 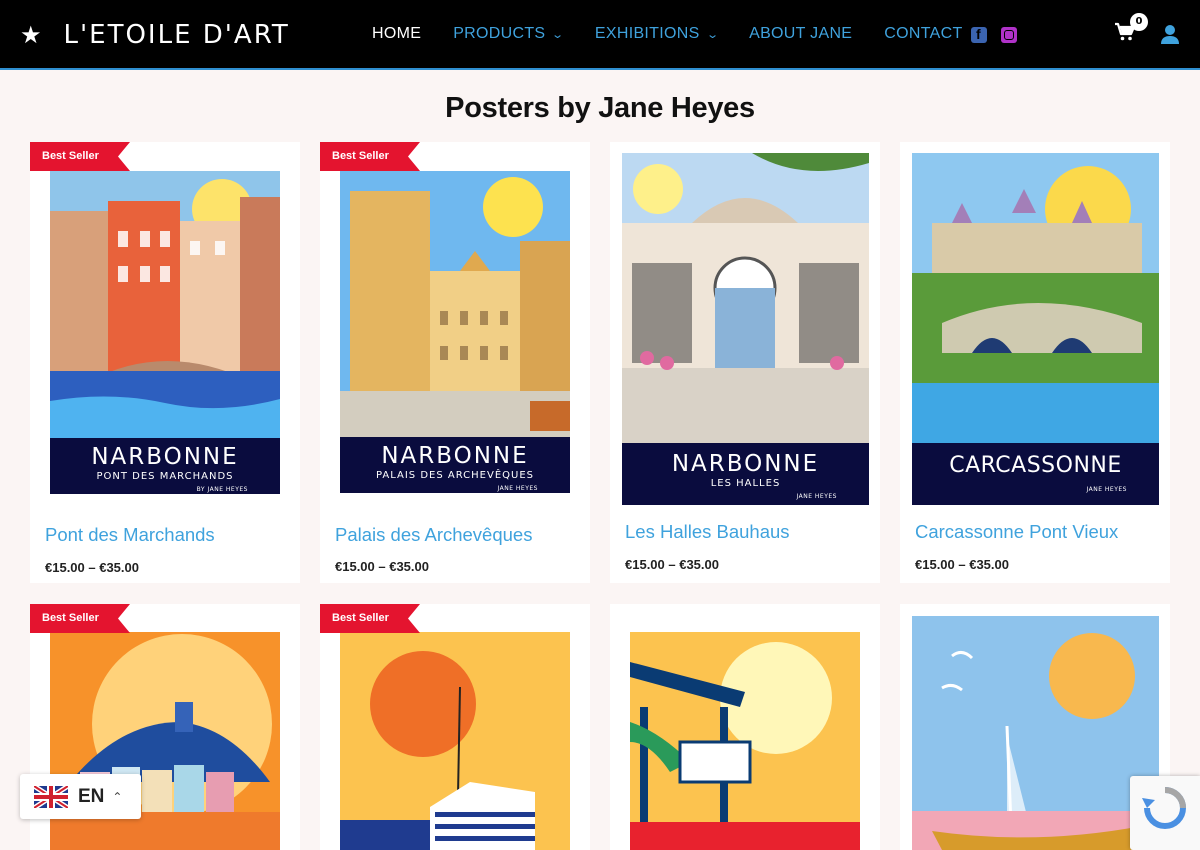 I want to click on poster-subtitle: PONT DES MARCHANDS, so click(x=165, y=476).